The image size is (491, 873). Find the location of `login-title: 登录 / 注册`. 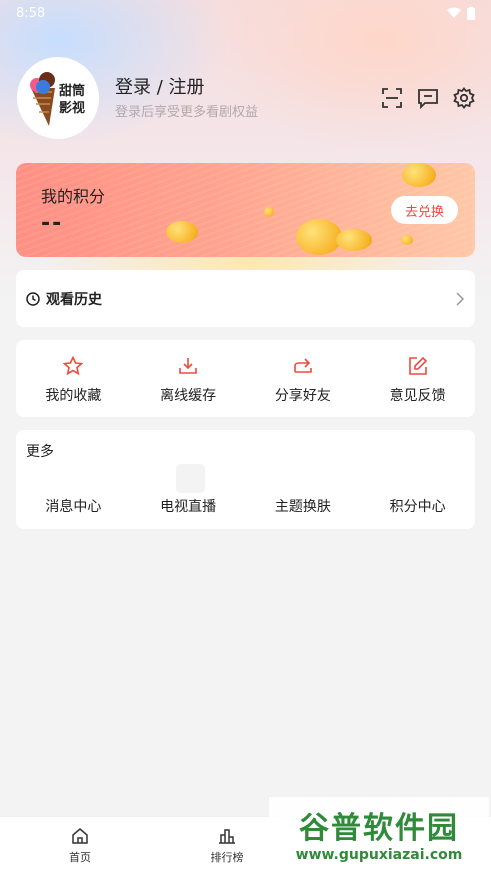

login-title: 登录 / 注册 is located at coordinates (160, 86).